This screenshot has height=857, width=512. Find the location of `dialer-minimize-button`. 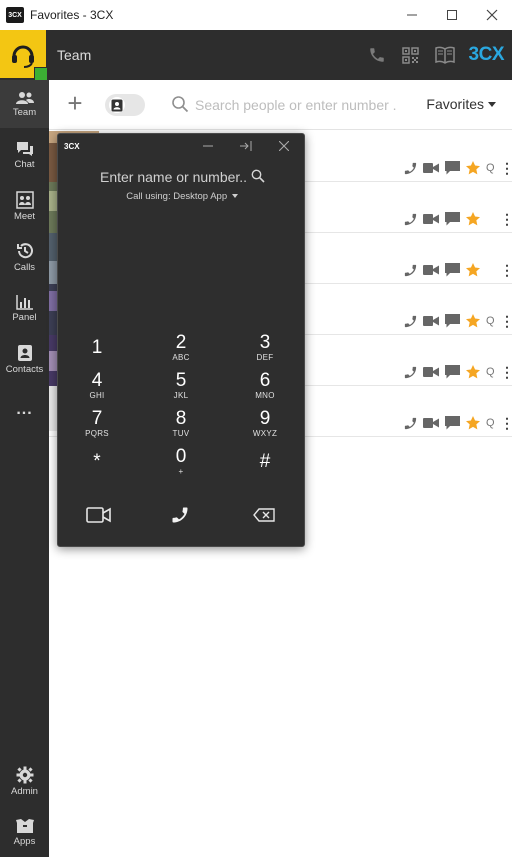

dialer-minimize-button is located at coordinates (208, 146).